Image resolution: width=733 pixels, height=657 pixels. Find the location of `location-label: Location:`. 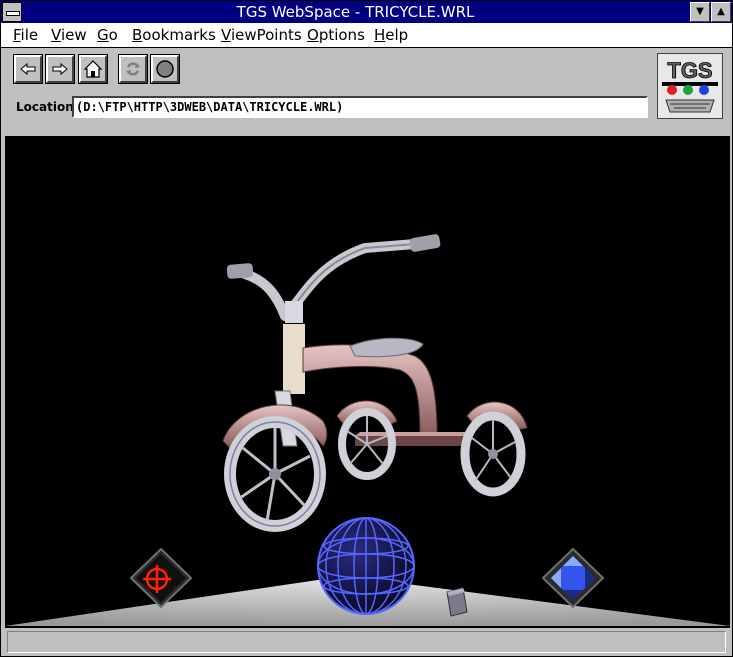

location-label: Location: is located at coordinates (47, 107).